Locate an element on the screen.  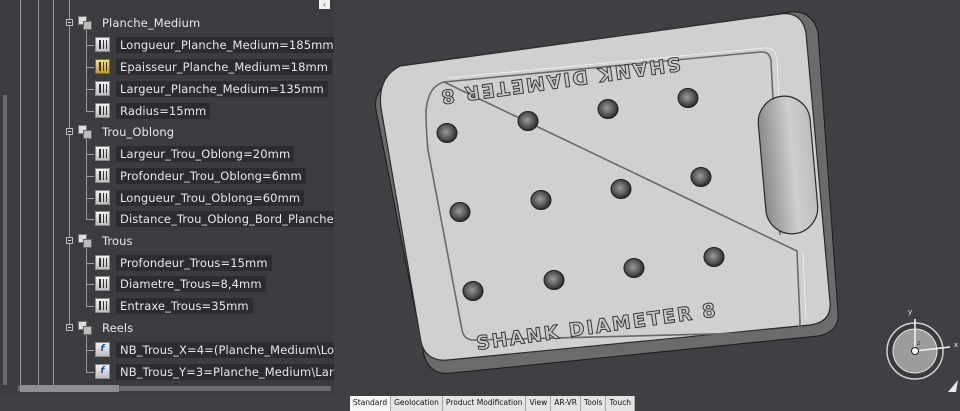
tree-group-label: Reels is located at coordinates (118, 327).